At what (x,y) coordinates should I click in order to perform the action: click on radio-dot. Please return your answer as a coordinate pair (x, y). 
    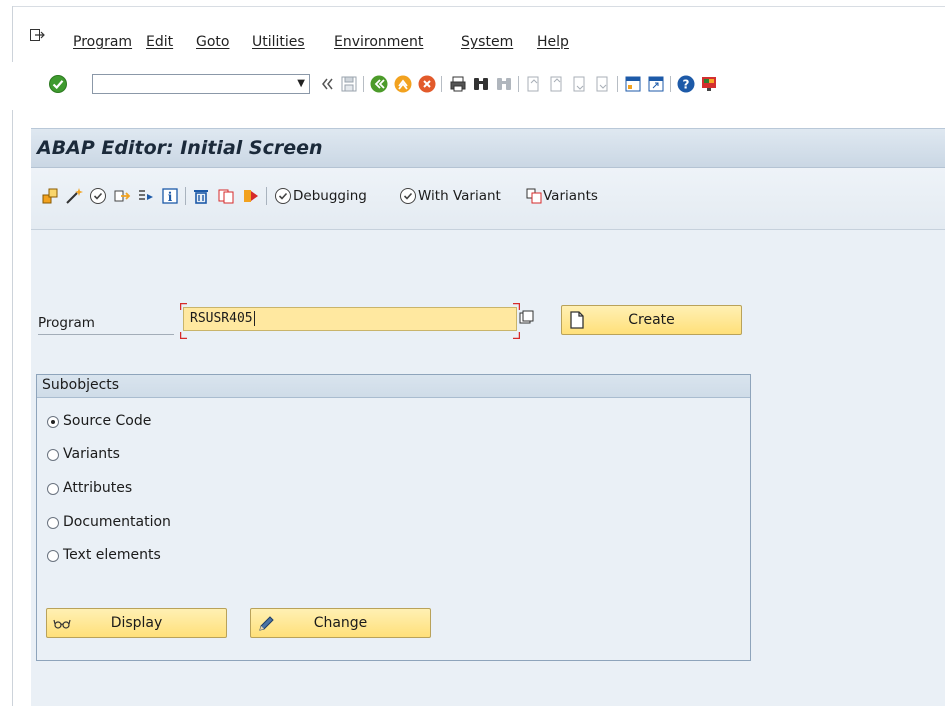
    Looking at the image, I should click on (53, 422).